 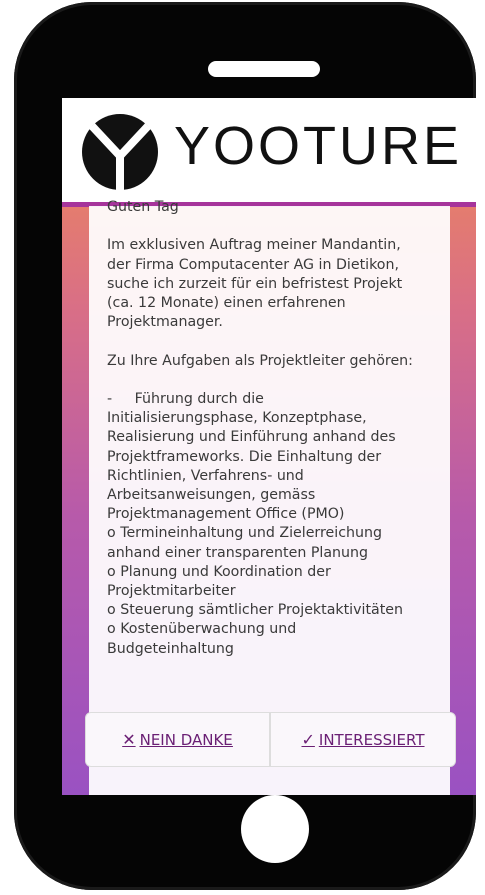 I want to click on decline-button: ✕ NEIN DANKE, so click(x=177, y=739).